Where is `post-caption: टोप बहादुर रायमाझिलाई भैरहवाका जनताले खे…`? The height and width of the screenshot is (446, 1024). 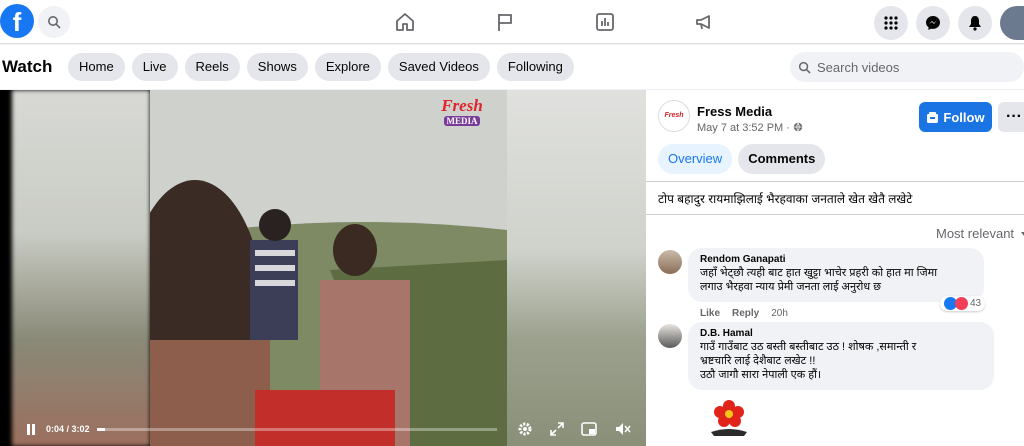 post-caption: टोप बहादुर रायमाझिलाई भैरहवाका जनताले खे… is located at coordinates (785, 199).